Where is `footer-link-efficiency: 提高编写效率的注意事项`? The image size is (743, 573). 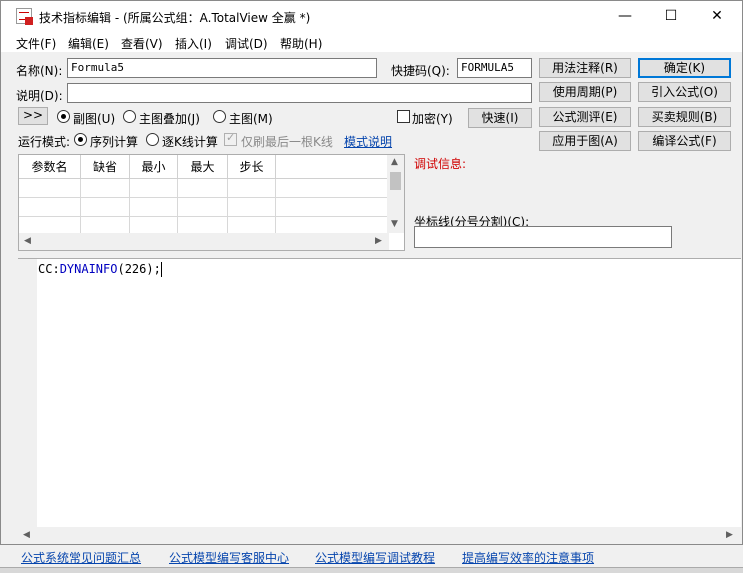 footer-link-efficiency: 提高编写效率的注意事项 is located at coordinates (528, 557).